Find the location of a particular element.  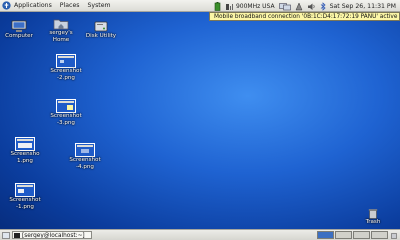

network-label: 900MHz USA is located at coordinates (255, 6).